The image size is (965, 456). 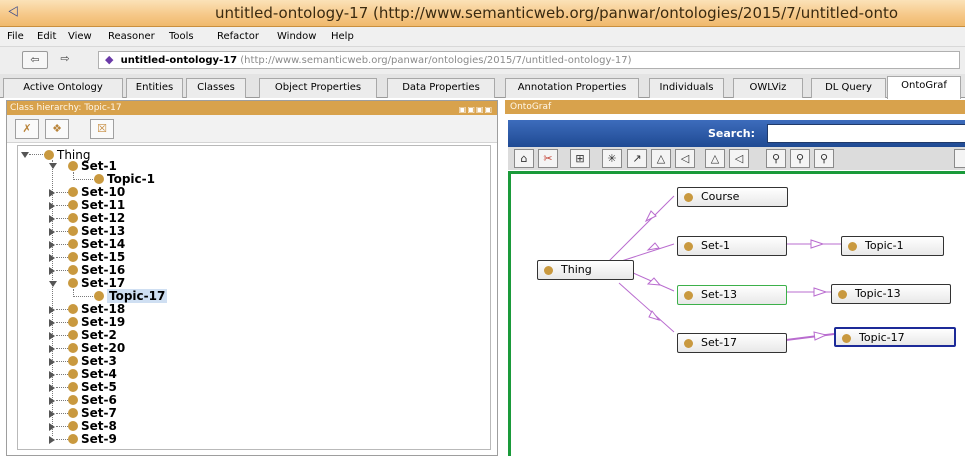 What do you see at coordinates (580, 158) in the screenshot?
I see `grid-layout-button: ⊞` at bounding box center [580, 158].